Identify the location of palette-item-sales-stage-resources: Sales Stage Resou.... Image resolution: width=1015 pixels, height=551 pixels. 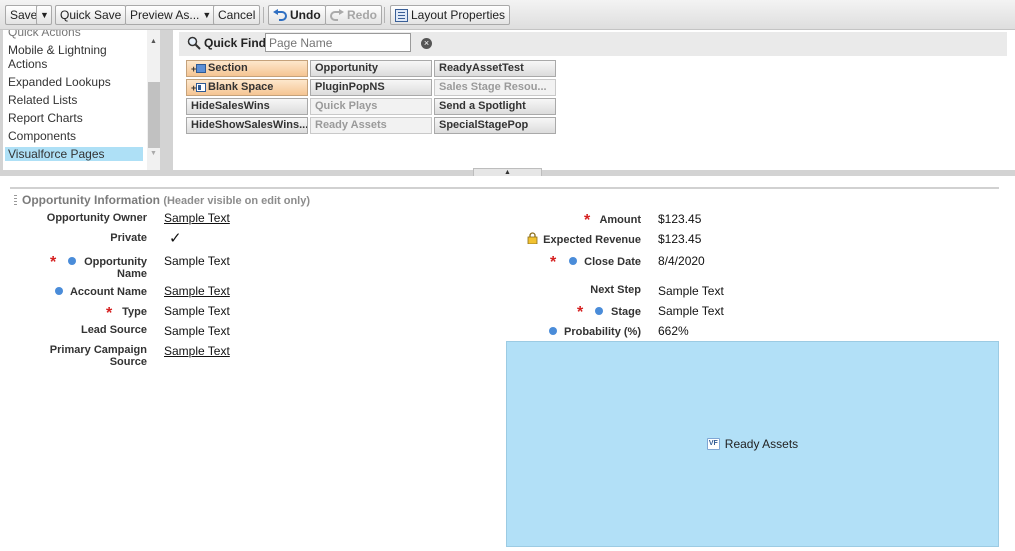
(495, 87).